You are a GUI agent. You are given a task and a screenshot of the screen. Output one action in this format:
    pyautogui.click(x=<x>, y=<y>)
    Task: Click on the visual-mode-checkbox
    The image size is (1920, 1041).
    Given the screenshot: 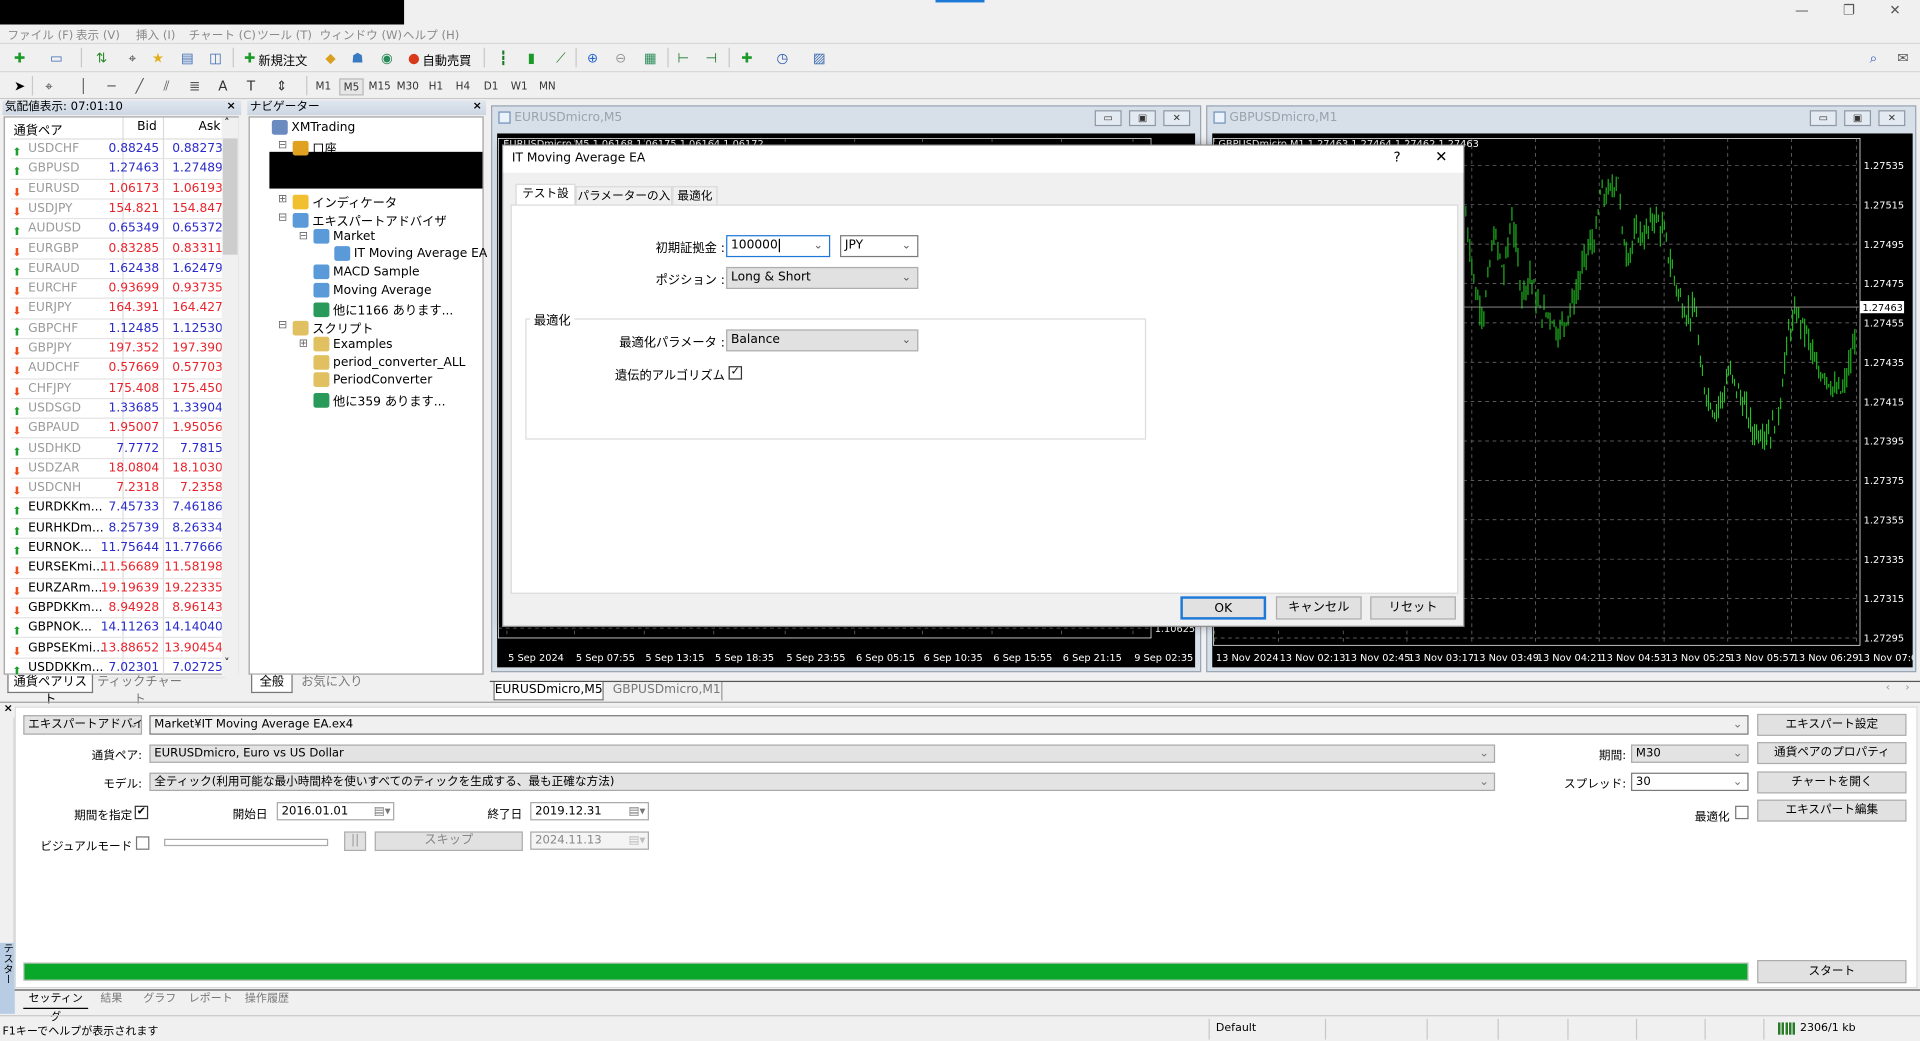 What is the action you would take?
    pyautogui.click(x=142, y=843)
    